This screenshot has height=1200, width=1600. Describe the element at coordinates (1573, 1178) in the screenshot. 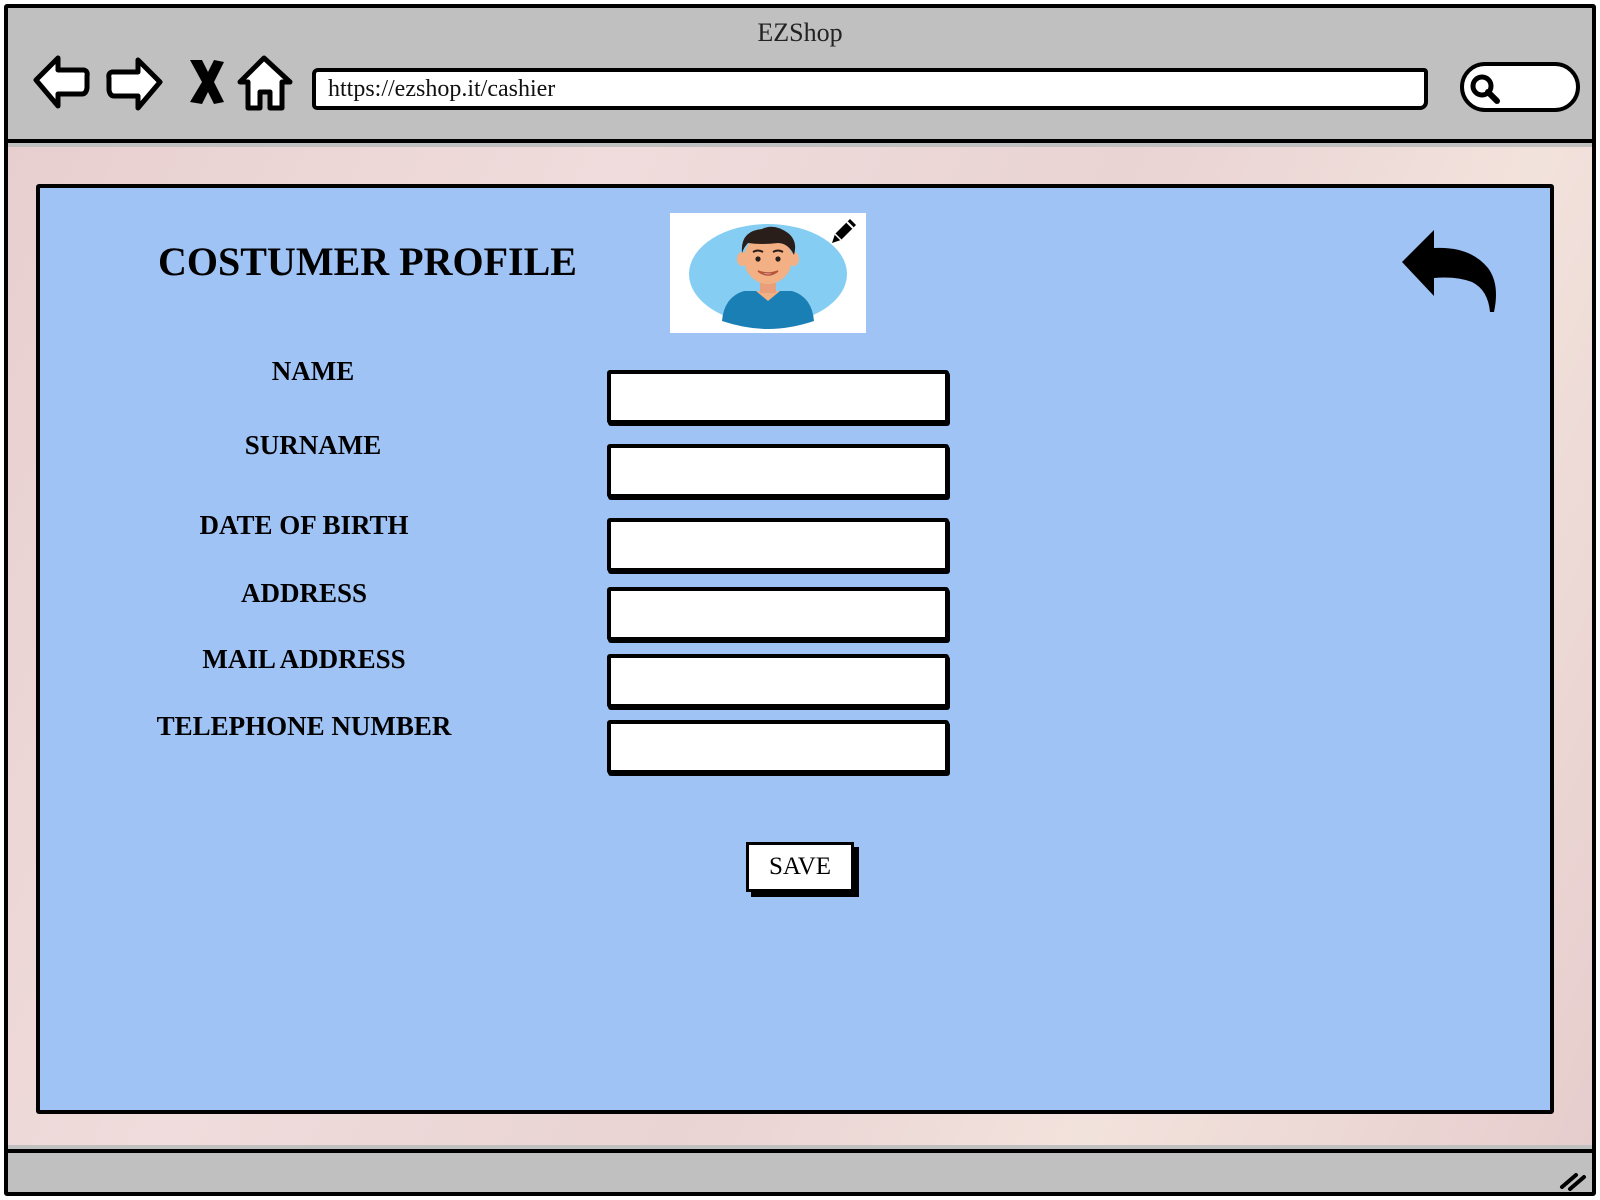

I see `resize-grip-icon` at that location.